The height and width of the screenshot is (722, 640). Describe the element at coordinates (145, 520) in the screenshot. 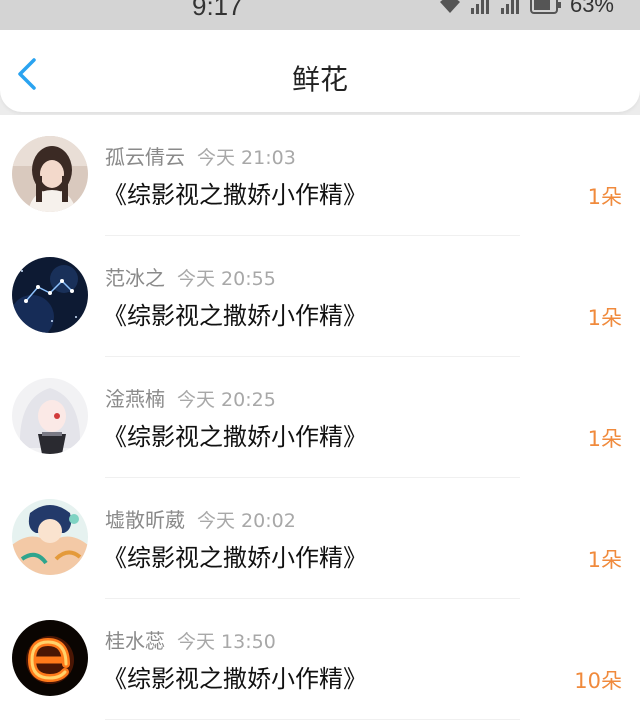

I see `item-username: 墟散昕葳` at that location.